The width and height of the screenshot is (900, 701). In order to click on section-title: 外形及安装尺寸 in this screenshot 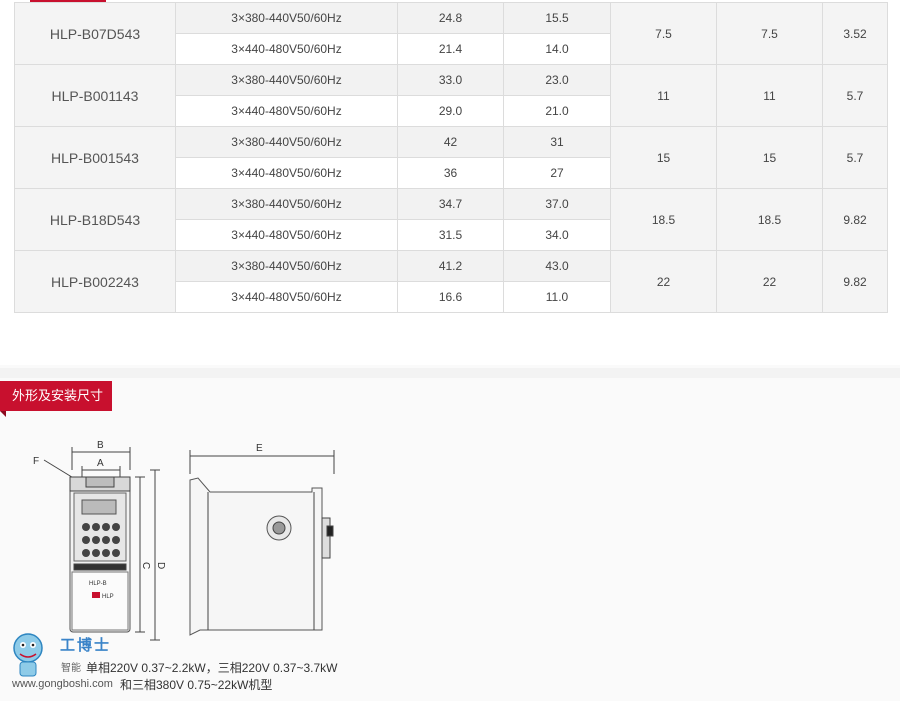, I will do `click(56, 396)`.